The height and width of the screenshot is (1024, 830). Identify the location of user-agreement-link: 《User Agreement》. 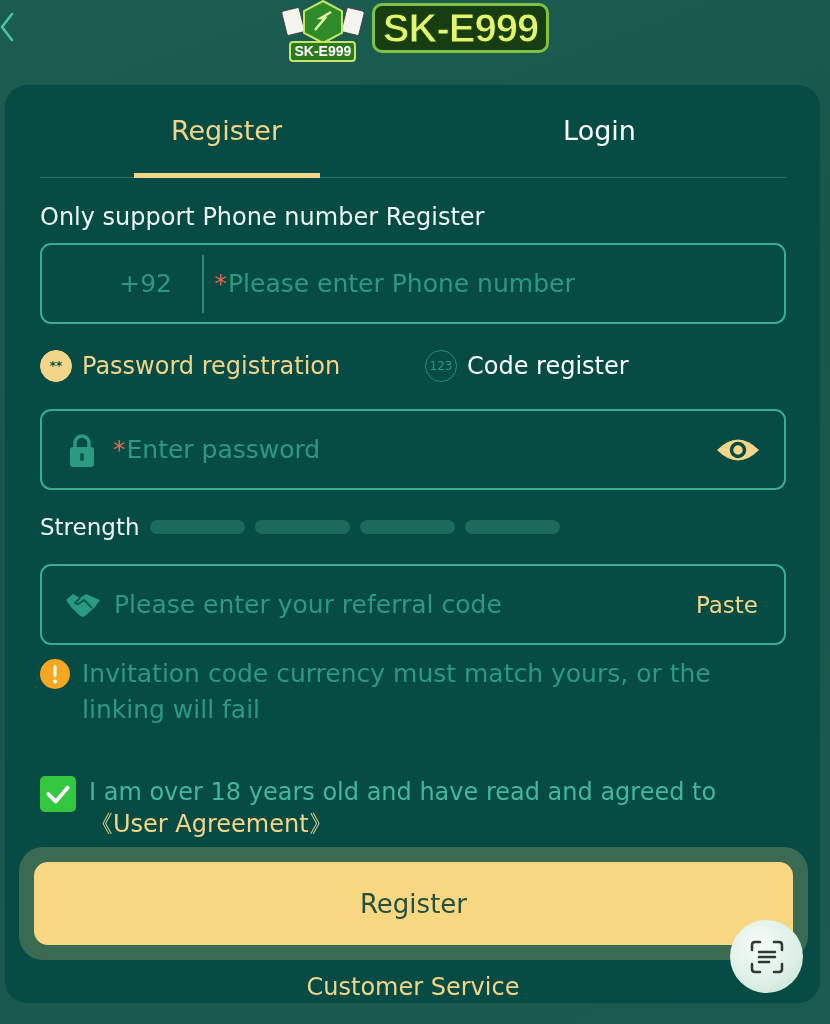
(211, 824).